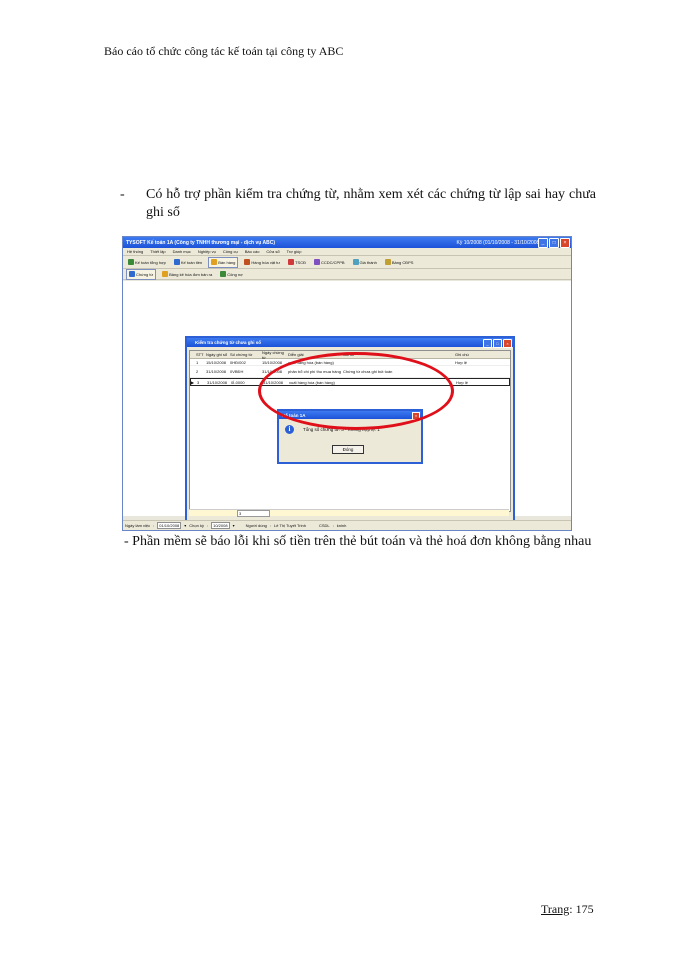 Image resolution: width=700 pixels, height=960 pixels. I want to click on highlight-oval, so click(356, 391).